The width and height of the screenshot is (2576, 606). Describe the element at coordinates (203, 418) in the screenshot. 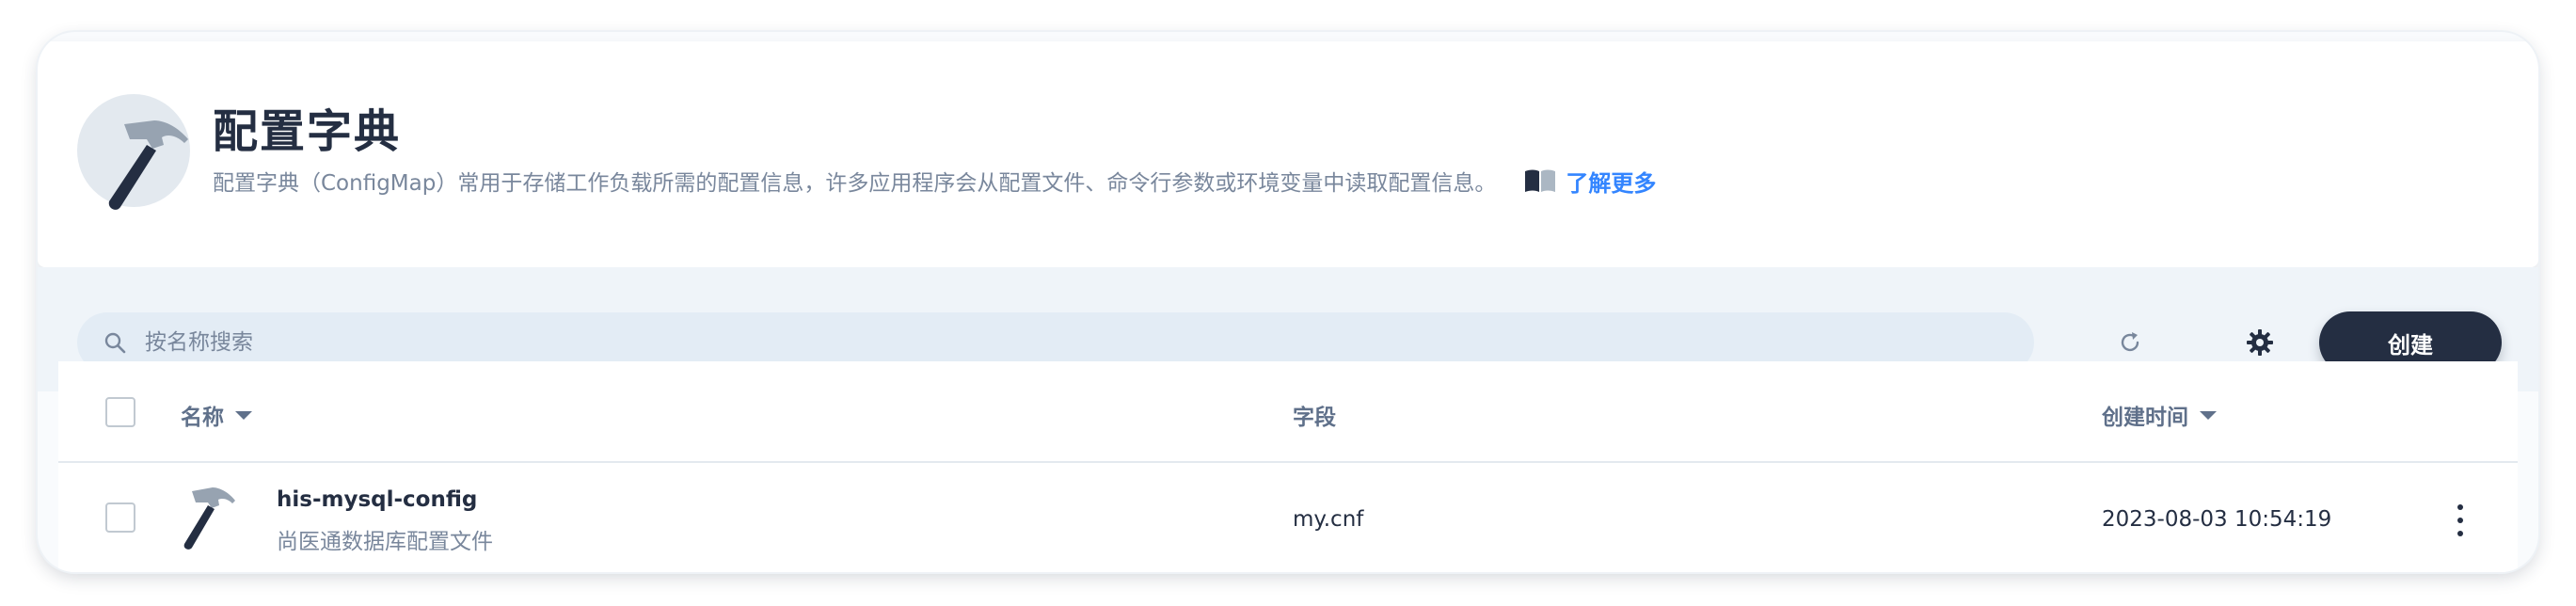

I see `column-name-label: 名称` at that location.